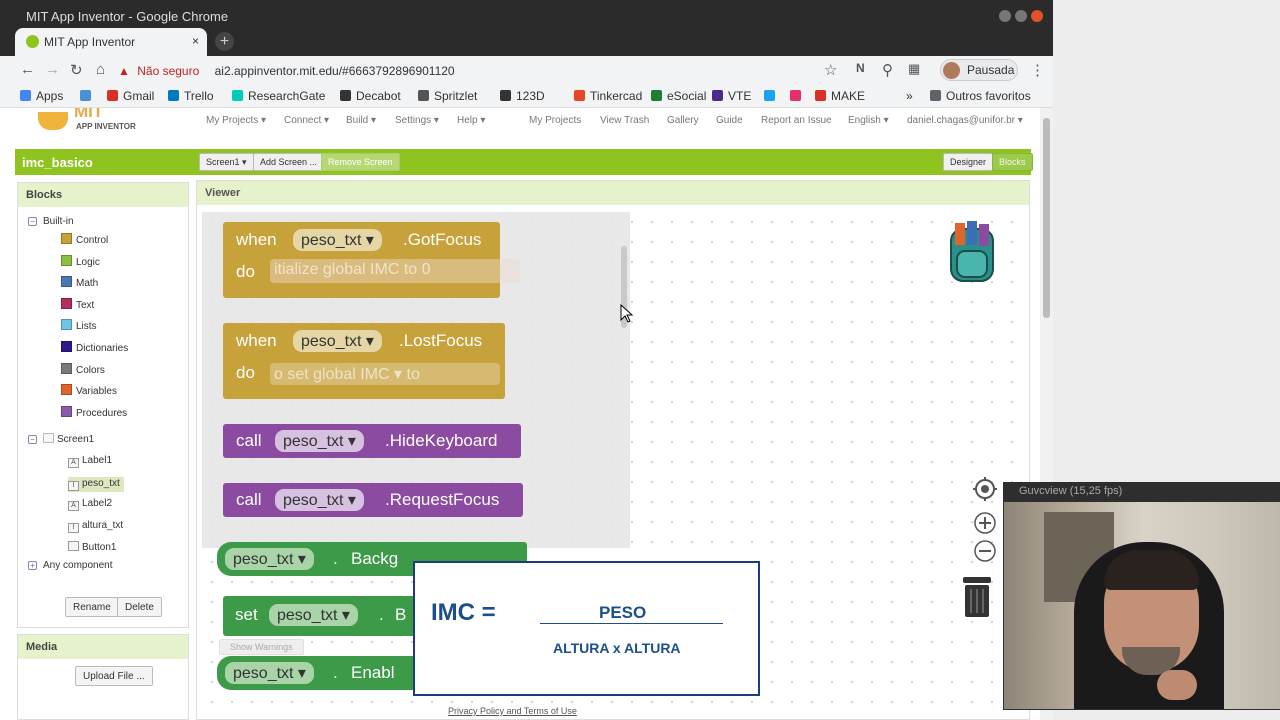 The image size is (1280, 720). What do you see at coordinates (77, 304) in the screenshot?
I see `builtin-category-text: Text` at bounding box center [77, 304].